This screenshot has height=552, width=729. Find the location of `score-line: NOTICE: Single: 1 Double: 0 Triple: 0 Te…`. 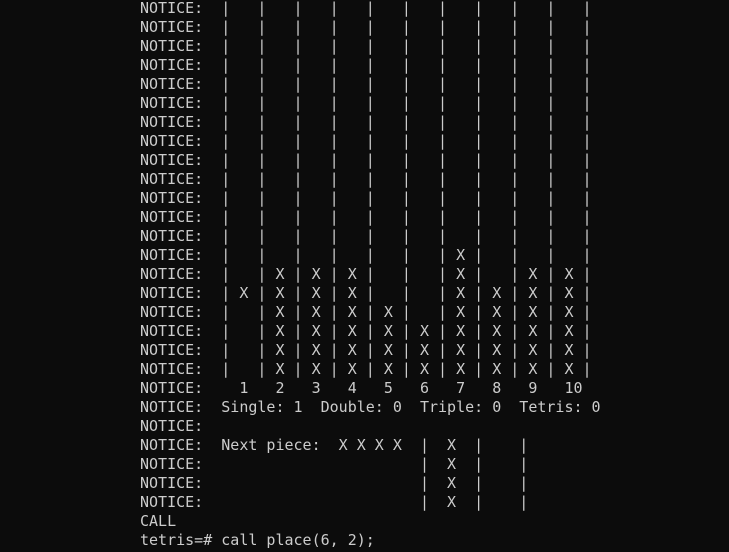

score-line: NOTICE: Single: 1 Double: 0 Triple: 0 Te… is located at coordinates (370, 407).